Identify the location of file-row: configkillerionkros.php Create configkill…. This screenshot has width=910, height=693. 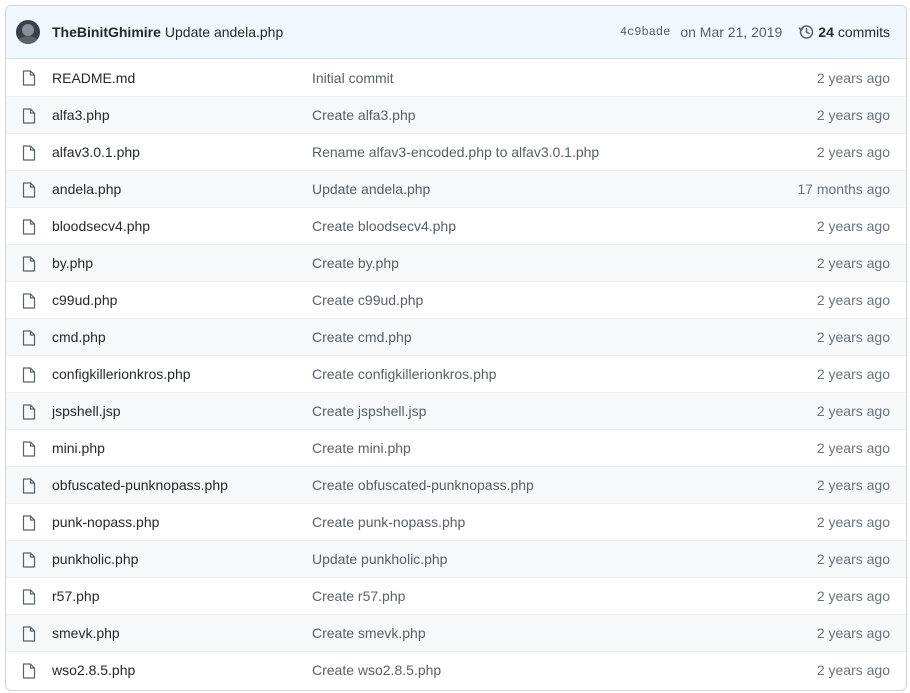
(456, 373).